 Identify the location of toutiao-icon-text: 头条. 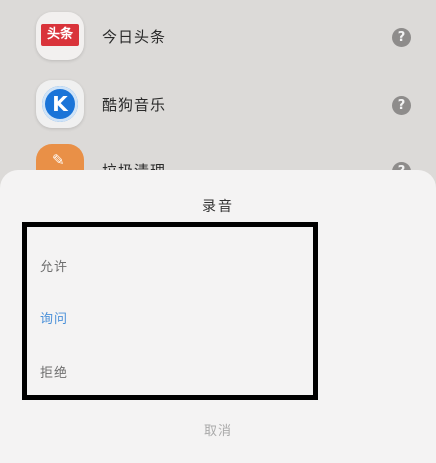
(60, 35).